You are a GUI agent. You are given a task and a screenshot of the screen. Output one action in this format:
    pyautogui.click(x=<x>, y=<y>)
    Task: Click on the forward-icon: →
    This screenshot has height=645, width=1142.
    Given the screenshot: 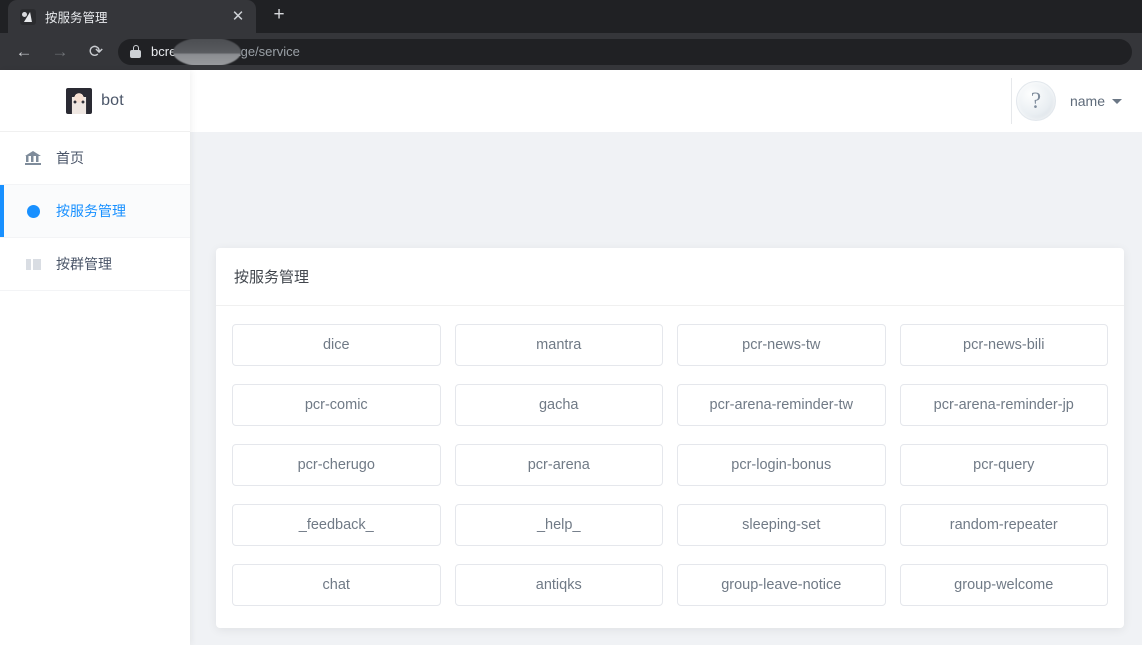 What is the action you would take?
    pyautogui.click(x=60, y=52)
    